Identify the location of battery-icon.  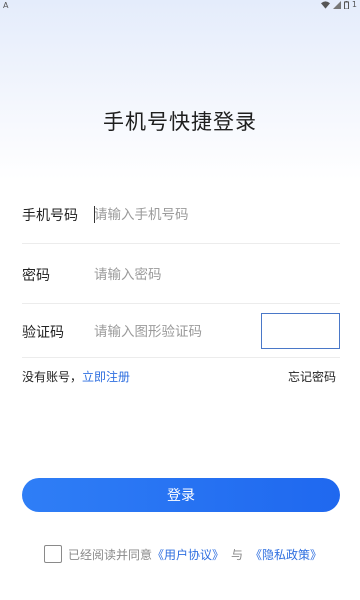
(346, 4).